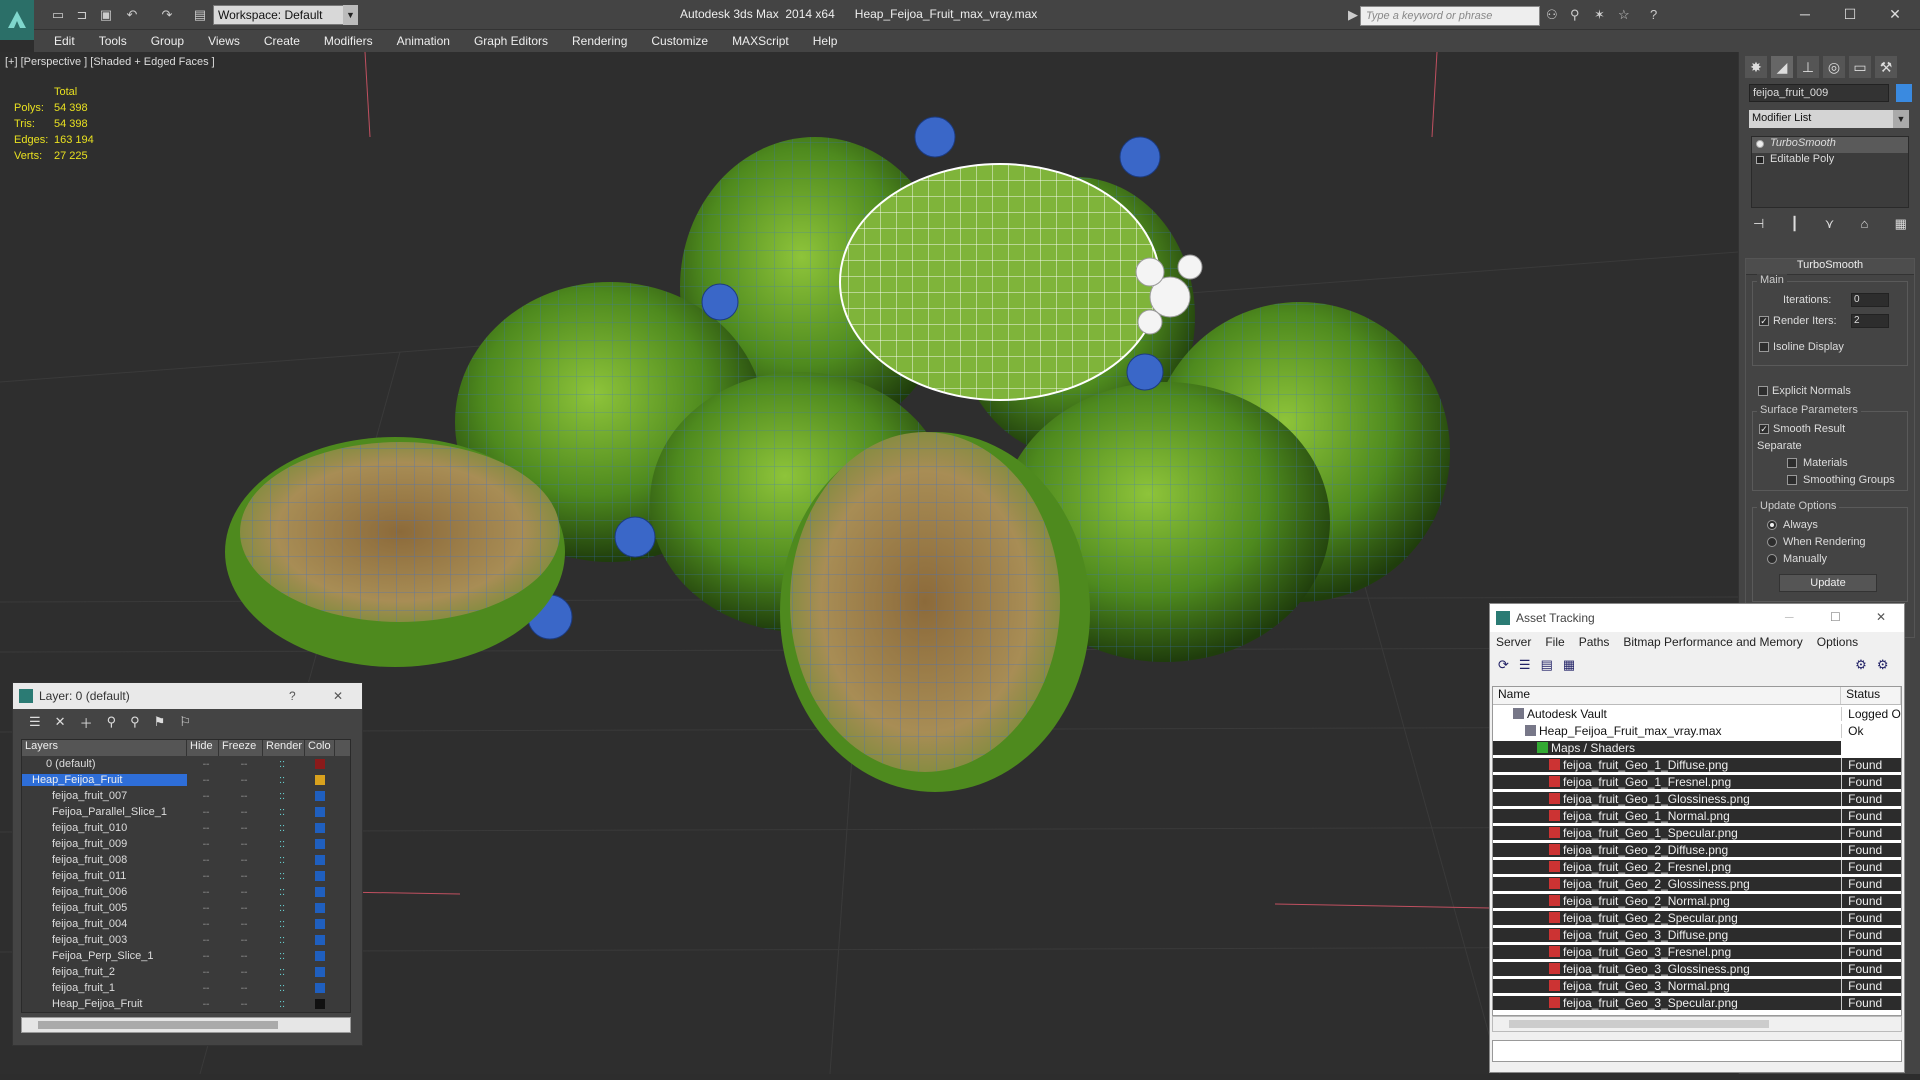 This screenshot has height=1080, width=1920. I want to click on menu-customize: Customize, so click(679, 41).